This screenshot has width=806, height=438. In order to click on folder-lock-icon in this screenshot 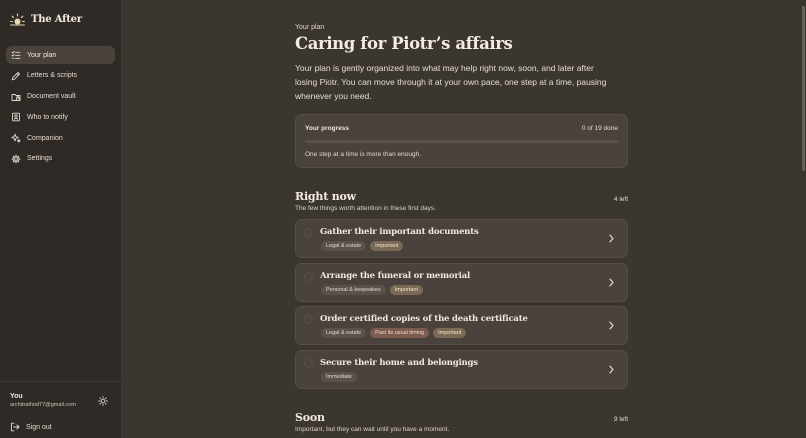, I will do `click(16, 97)`.